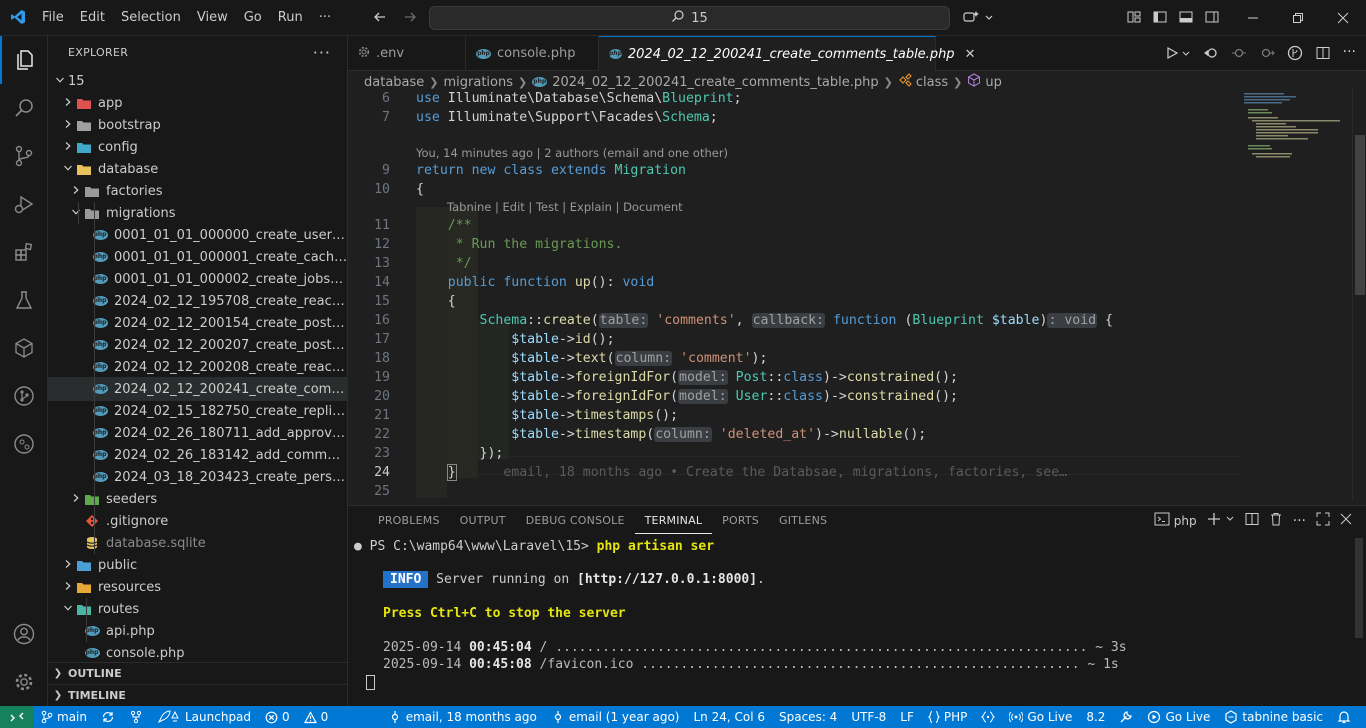 The width and height of the screenshot is (1366, 728). I want to click on tab-problems: PROBLEMS, so click(409, 521).